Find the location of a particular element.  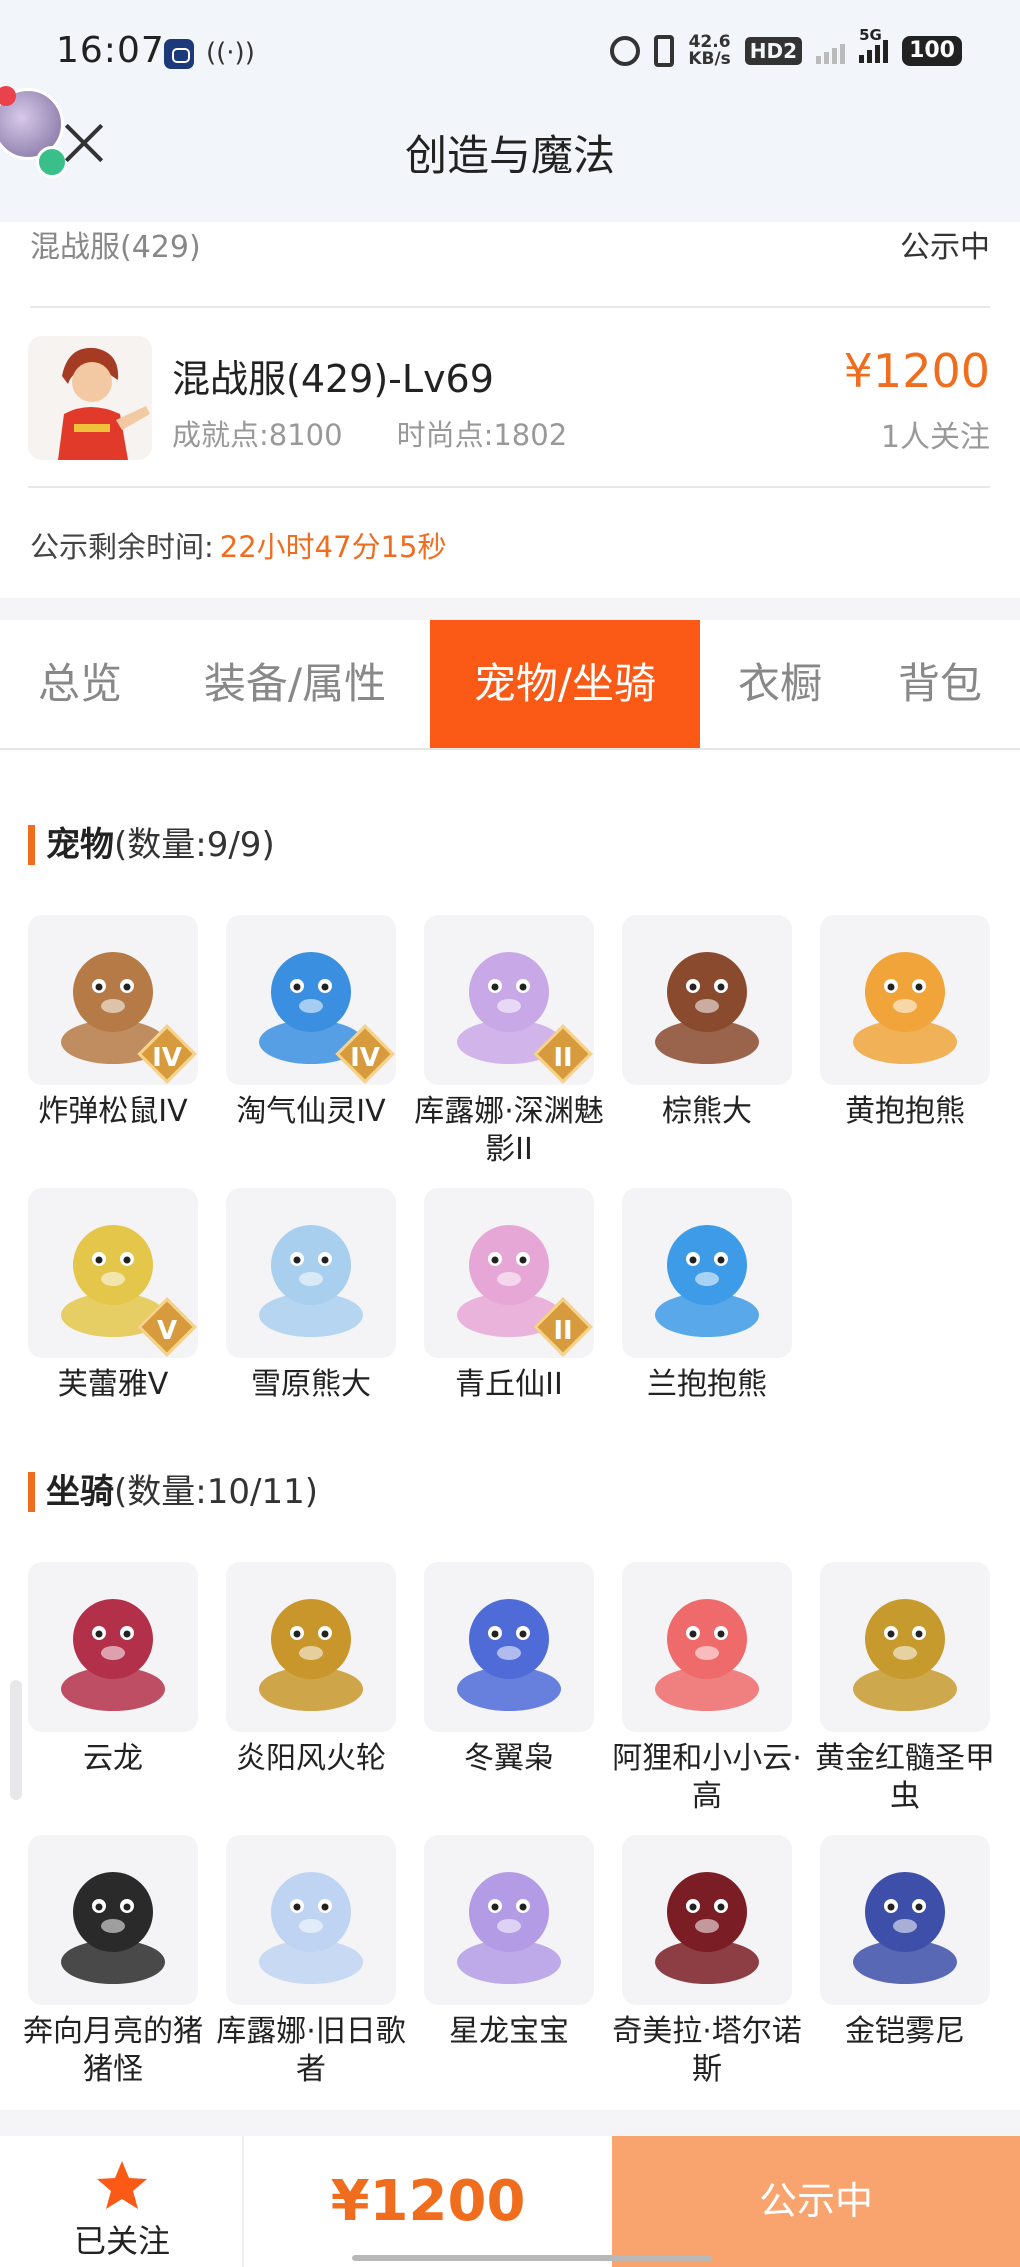

tab-overview: 总览 is located at coordinates (80, 684).